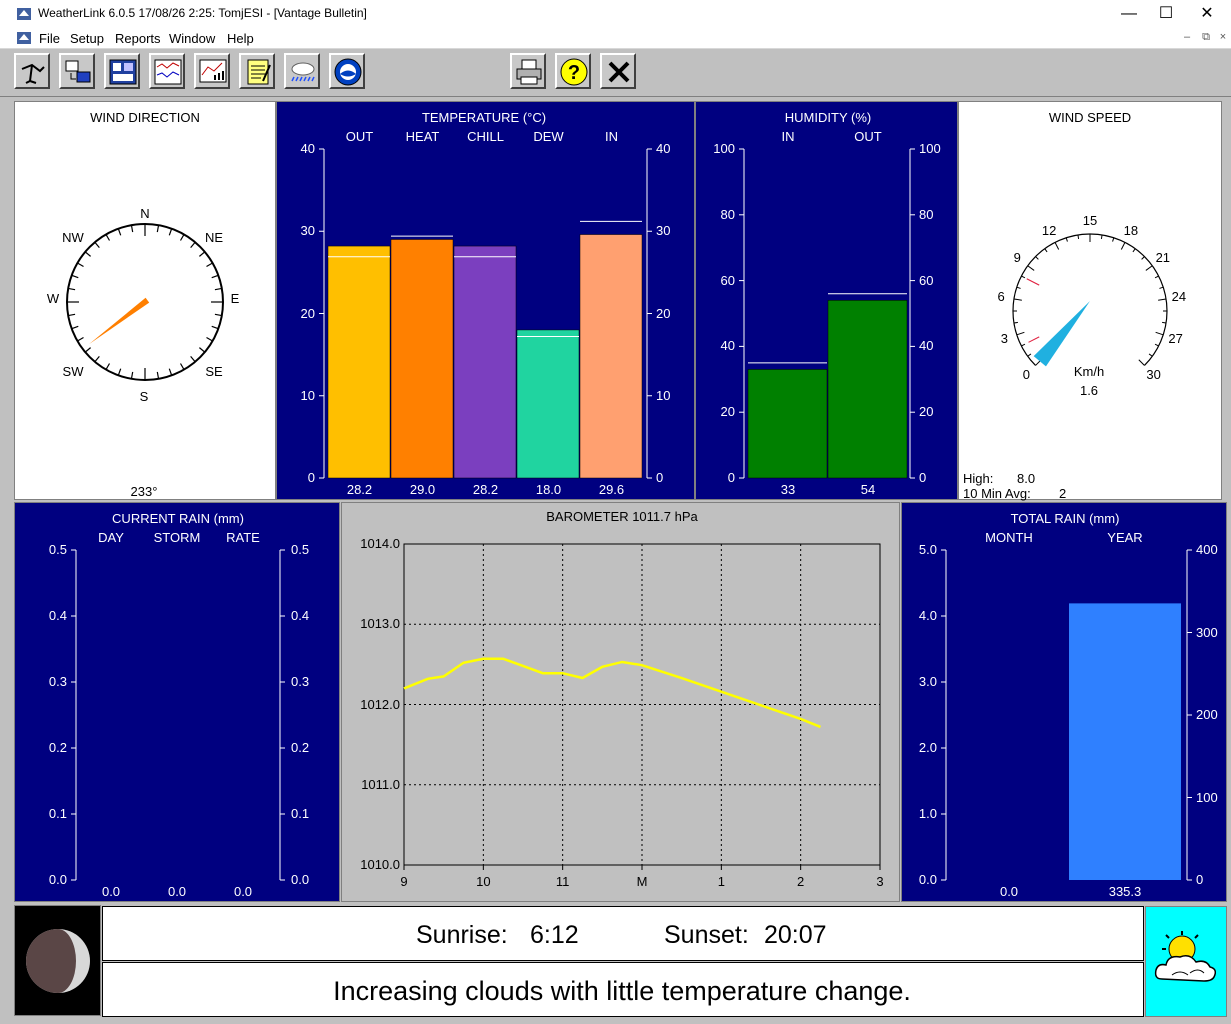 Image resolution: width=1231 pixels, height=1024 pixels. Describe the element at coordinates (724, 148) in the screenshot. I see `left-tick-label: 100` at that location.